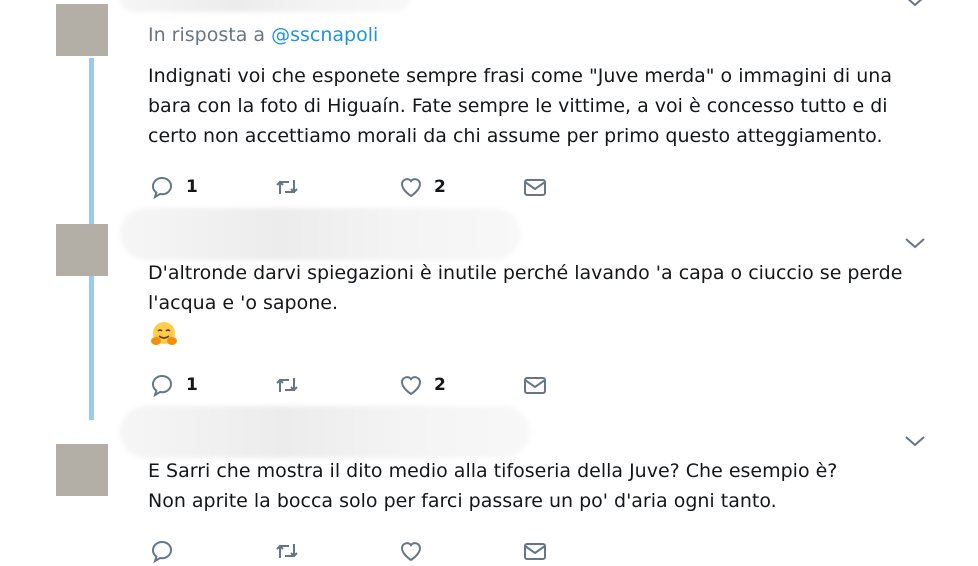 This screenshot has height=566, width=978. I want to click on reply-to-line: In risposta a @sscnapoli, so click(263, 35).